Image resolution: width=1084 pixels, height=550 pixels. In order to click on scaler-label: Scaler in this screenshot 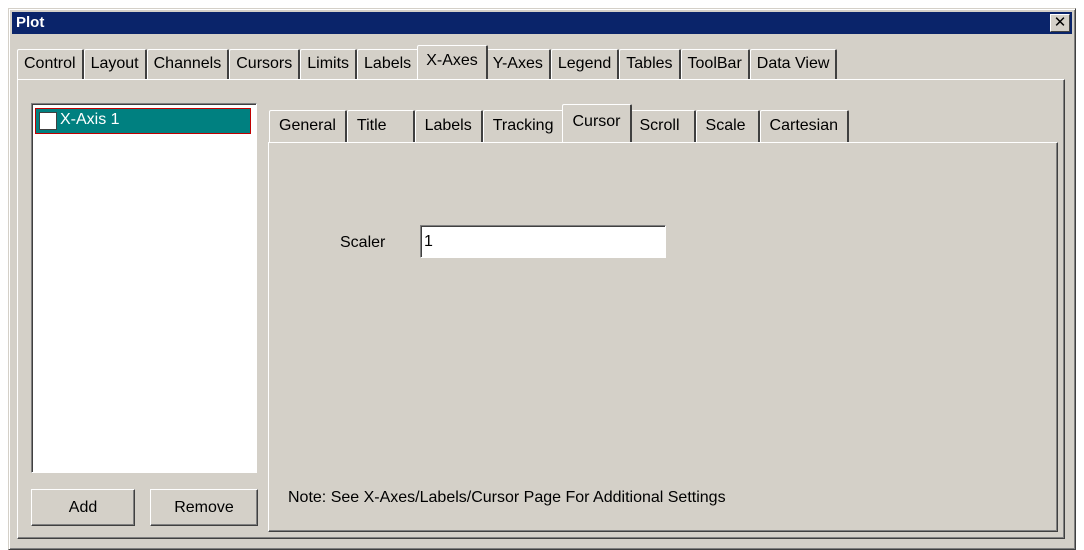, I will do `click(363, 242)`.